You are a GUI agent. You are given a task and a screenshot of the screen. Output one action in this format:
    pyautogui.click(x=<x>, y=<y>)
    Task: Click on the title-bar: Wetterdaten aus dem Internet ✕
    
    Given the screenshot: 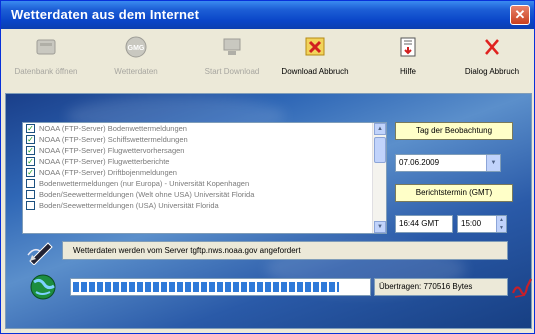 What is the action you would take?
    pyautogui.click(x=267, y=15)
    